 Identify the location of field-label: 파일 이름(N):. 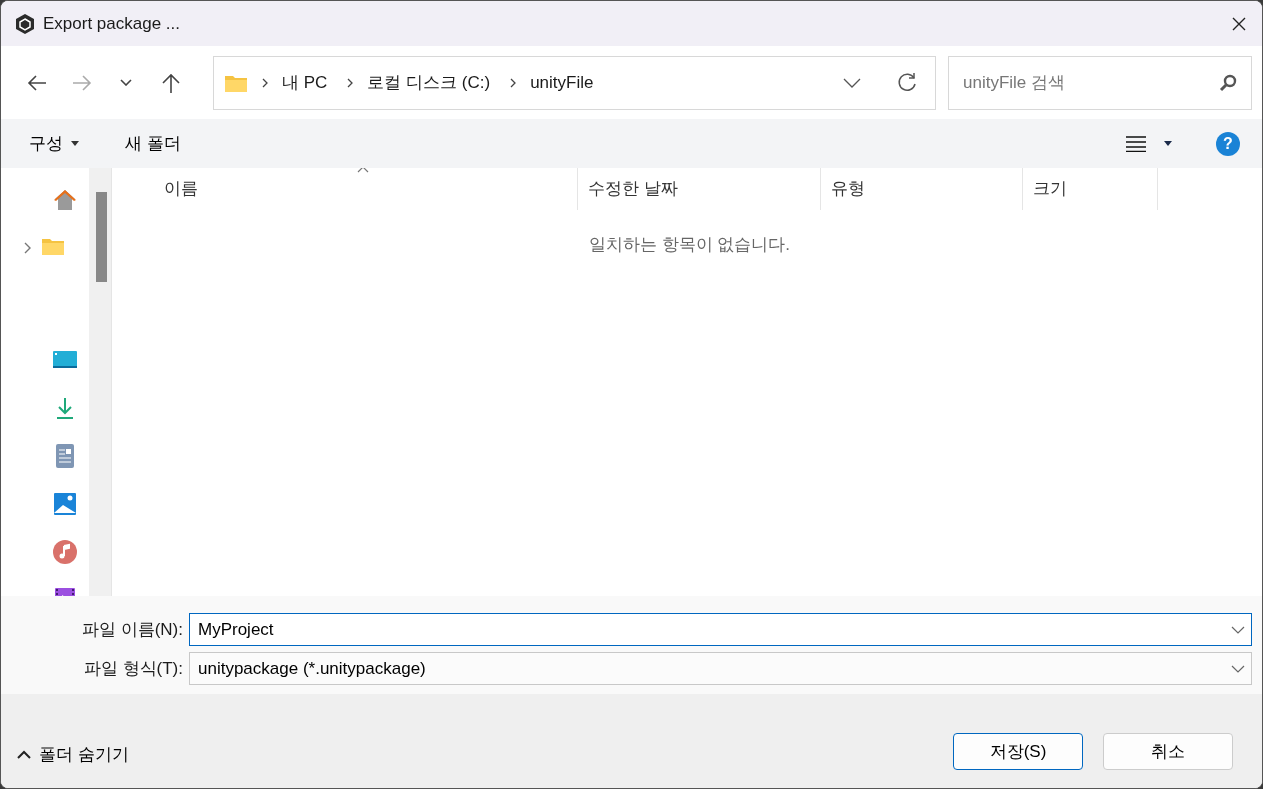
(132, 629).